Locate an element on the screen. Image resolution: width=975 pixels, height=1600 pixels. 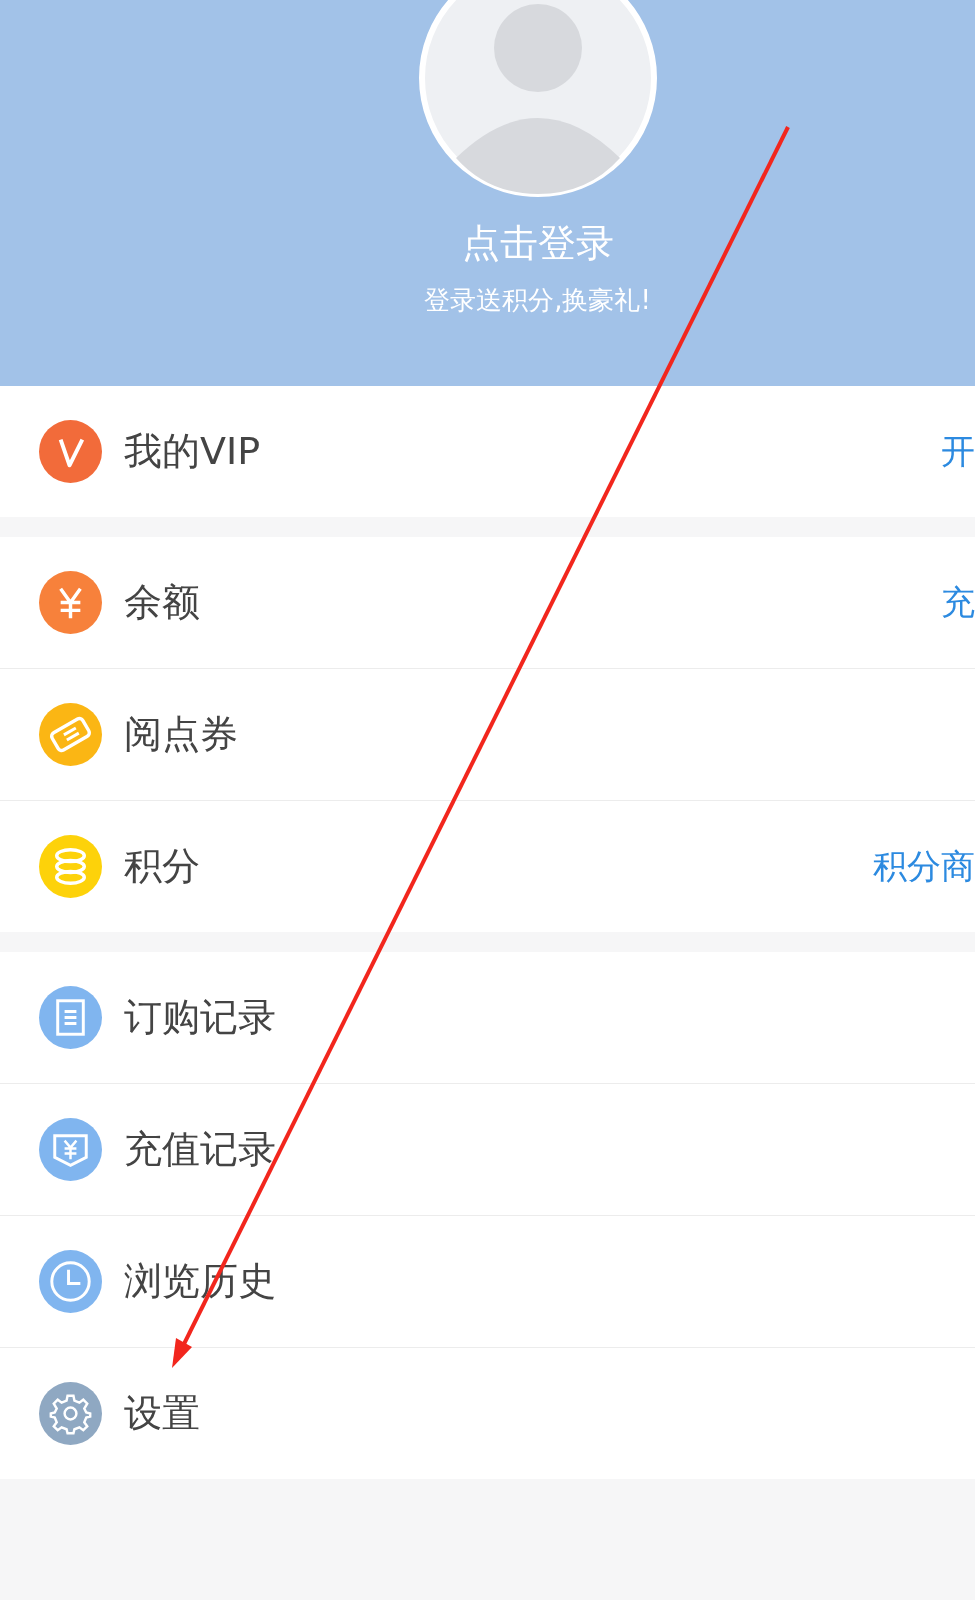
action-link: 充 is located at coordinates (958, 602).